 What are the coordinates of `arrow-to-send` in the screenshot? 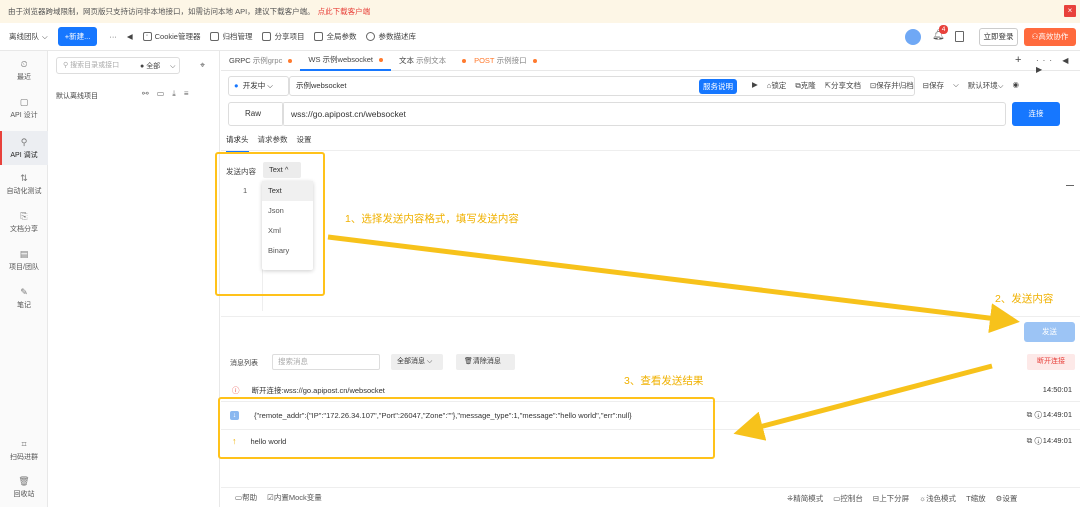 It's located at (673, 284).